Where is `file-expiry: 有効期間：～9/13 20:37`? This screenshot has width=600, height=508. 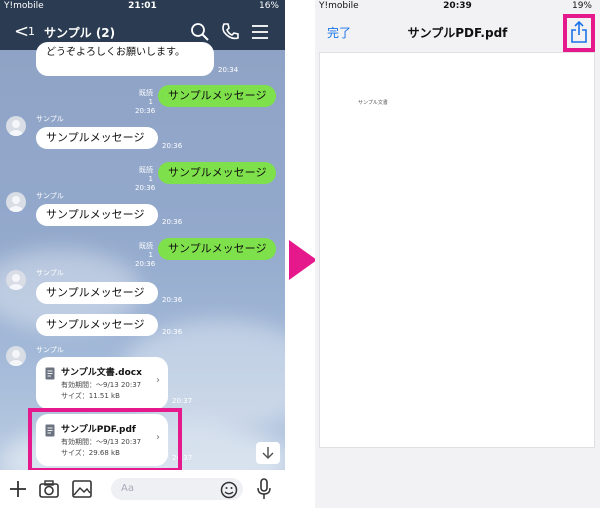
file-expiry: 有効期間：～9/13 20:37 is located at coordinates (101, 385).